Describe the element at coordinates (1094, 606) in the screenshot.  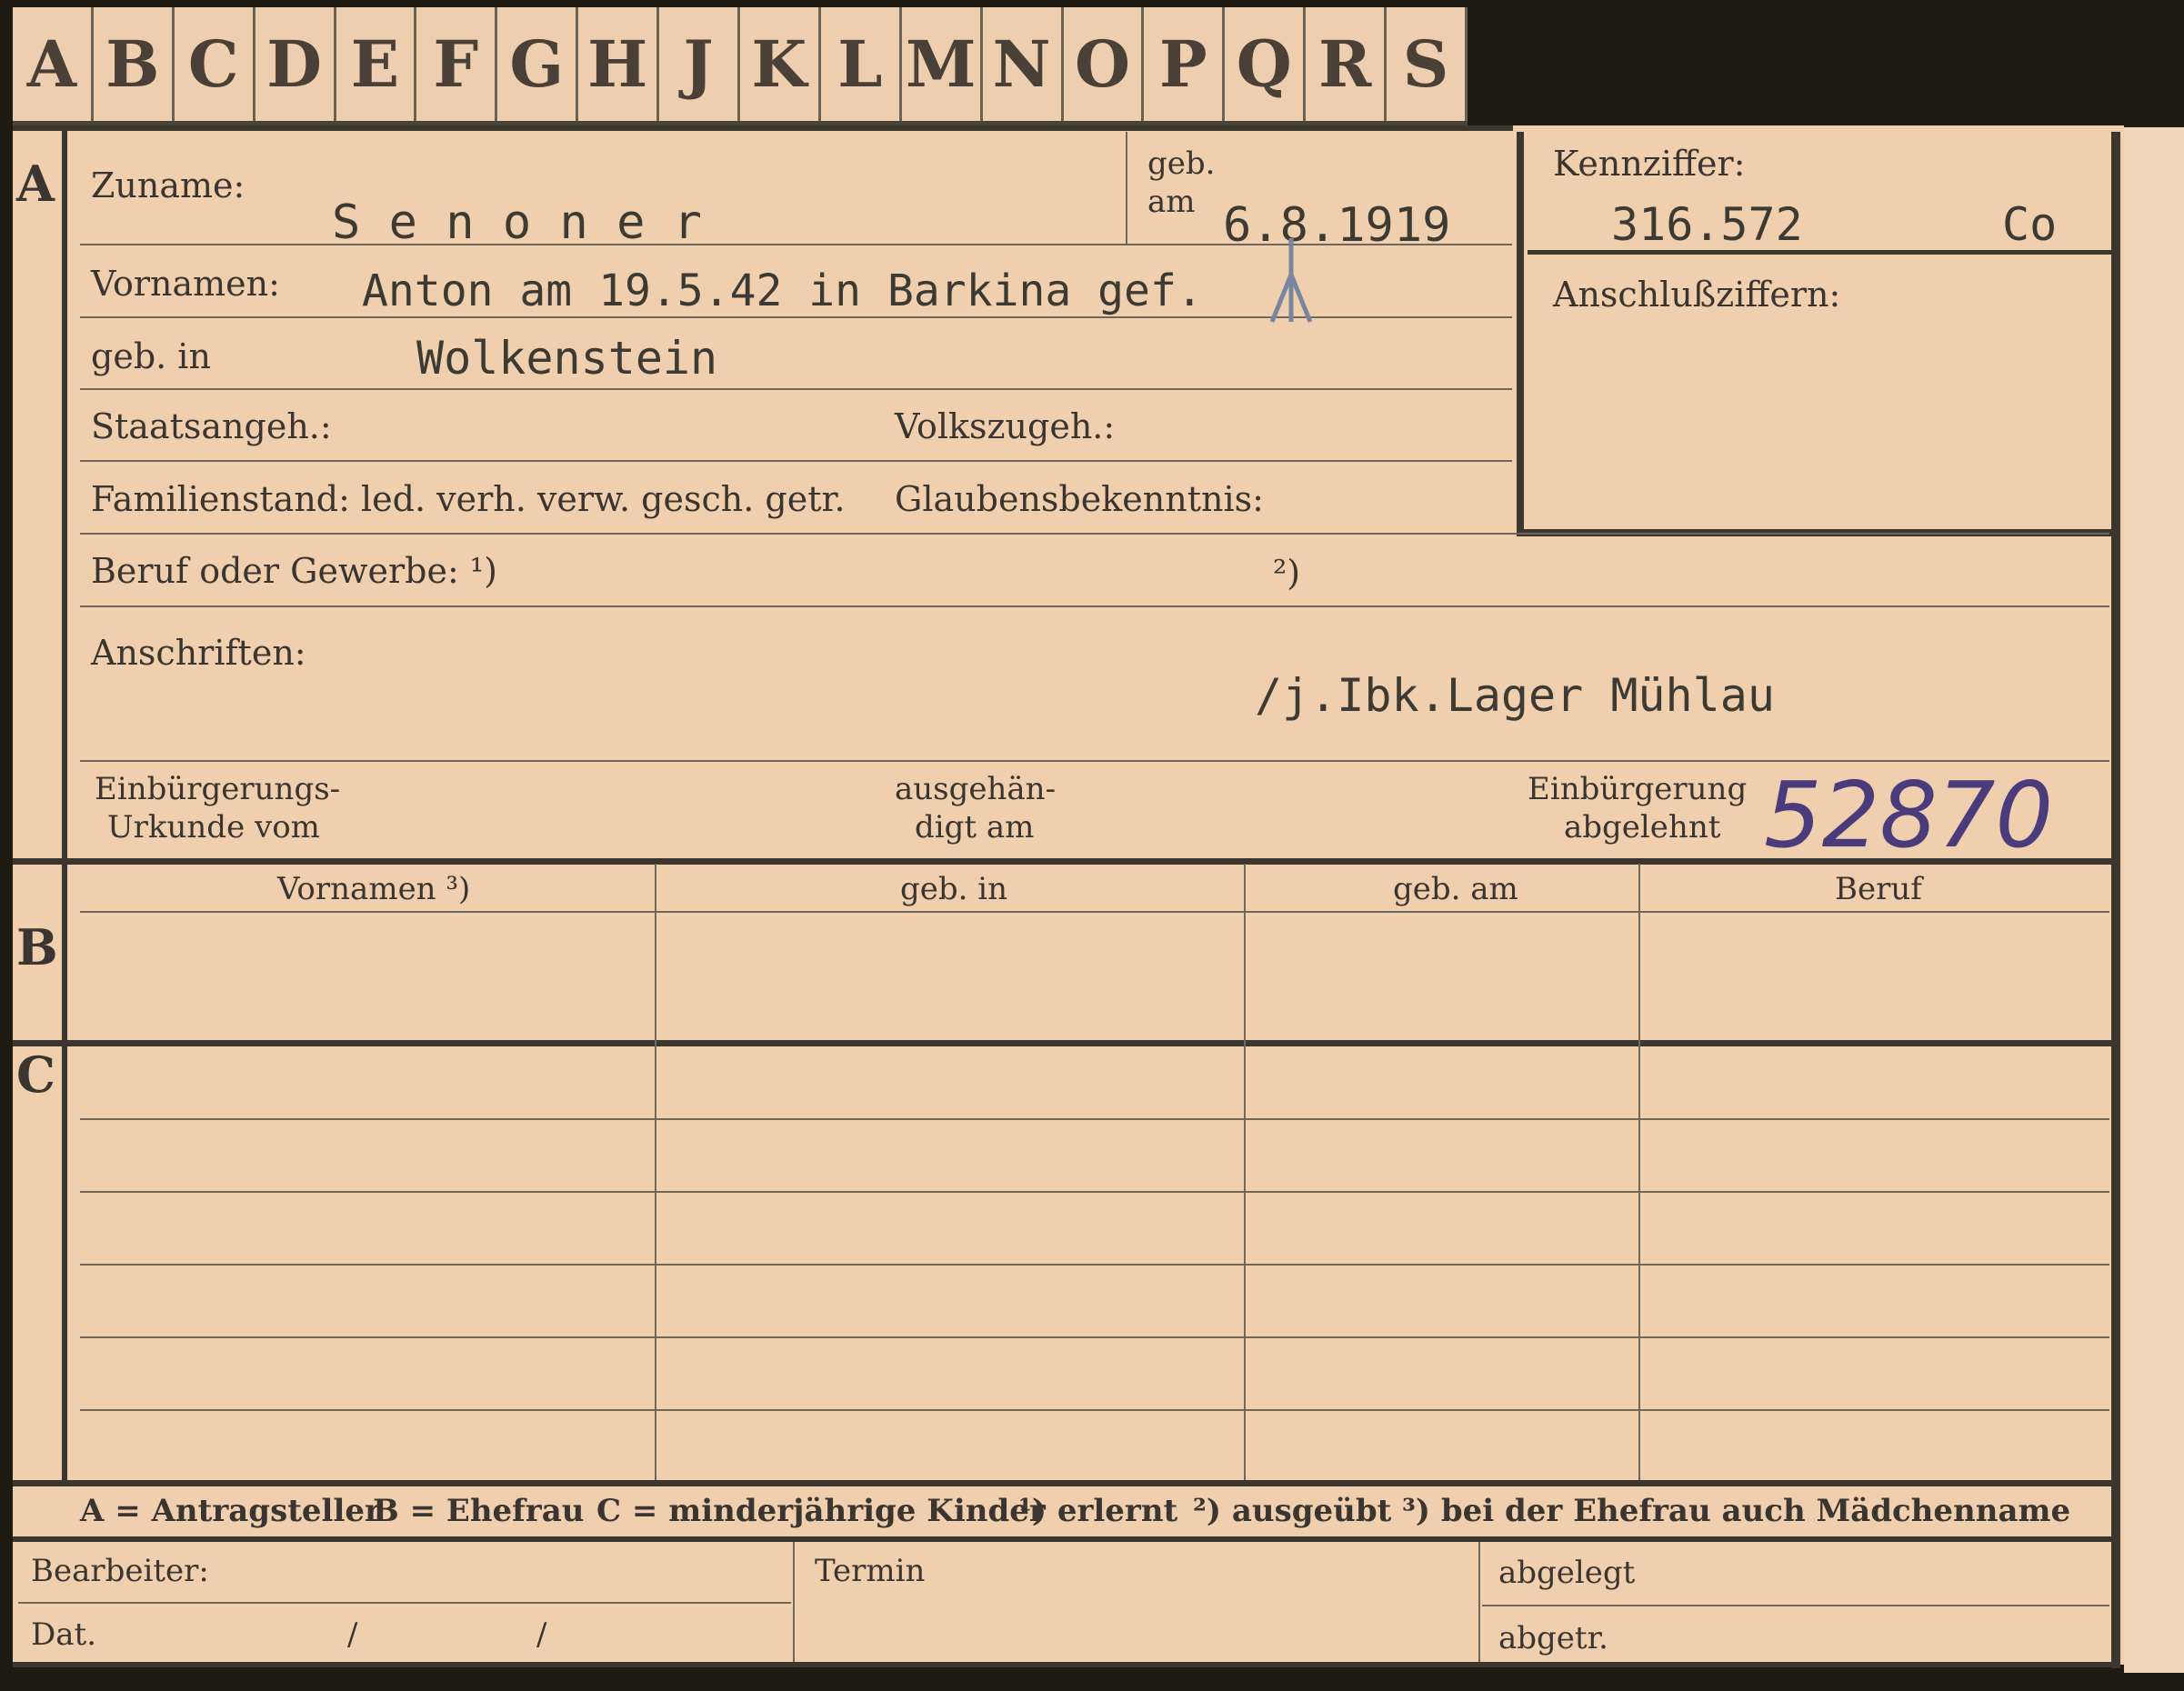
I see `rule-beruf` at that location.